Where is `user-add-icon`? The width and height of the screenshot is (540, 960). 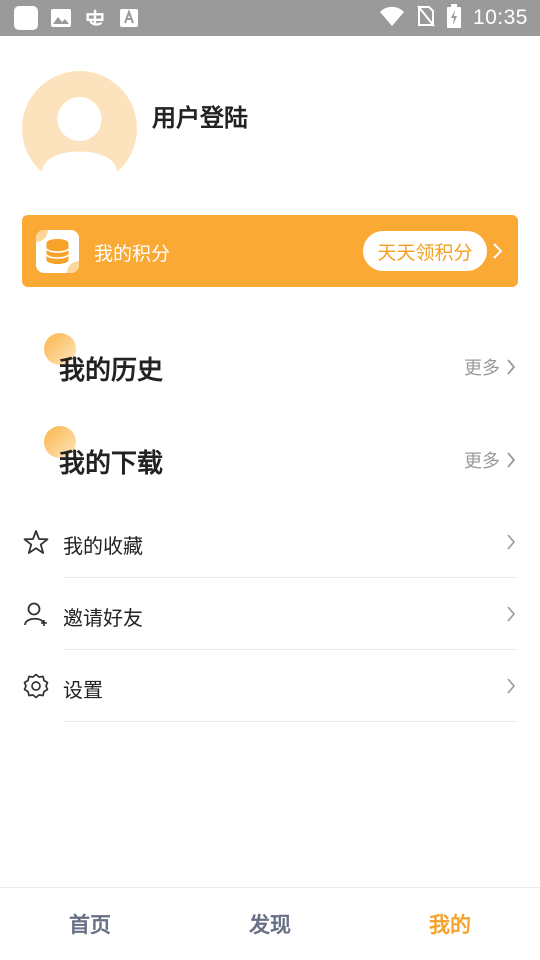
user-add-icon is located at coordinates (36, 614).